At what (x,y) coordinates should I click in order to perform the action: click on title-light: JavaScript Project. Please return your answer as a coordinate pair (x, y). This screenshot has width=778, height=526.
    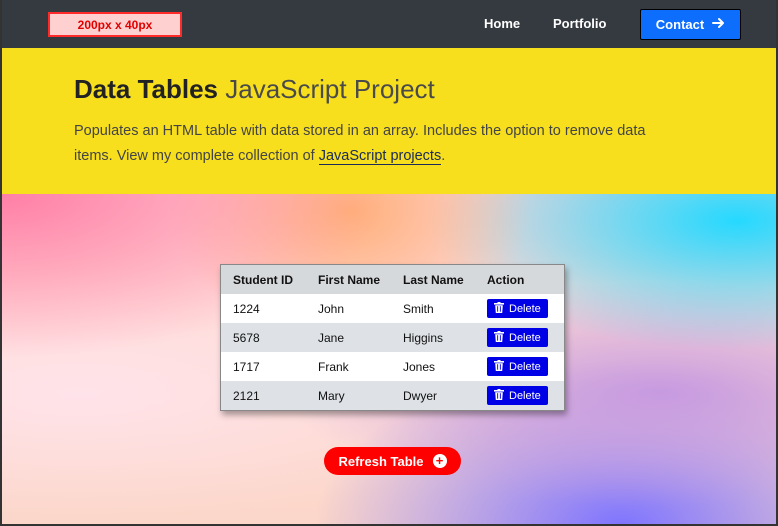
    Looking at the image, I should click on (326, 89).